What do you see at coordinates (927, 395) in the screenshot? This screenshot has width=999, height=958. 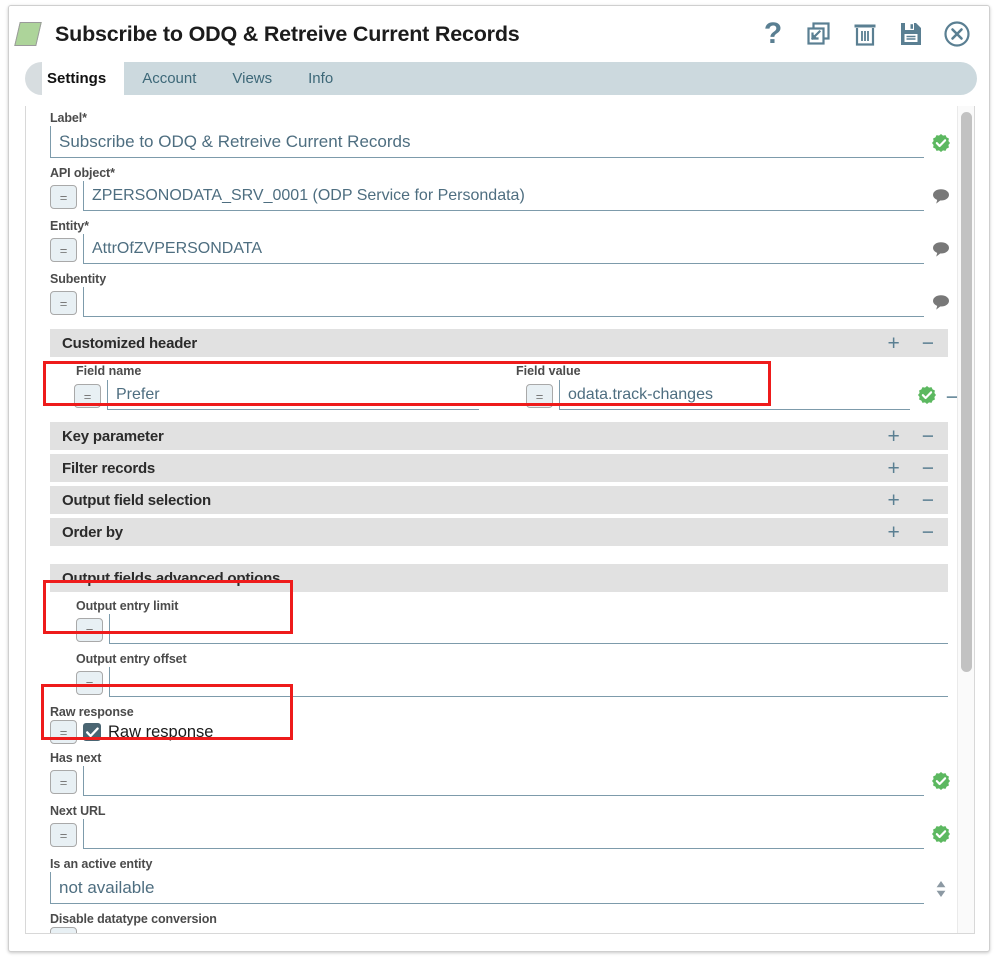 I see `header-row-status-badge` at bounding box center [927, 395].